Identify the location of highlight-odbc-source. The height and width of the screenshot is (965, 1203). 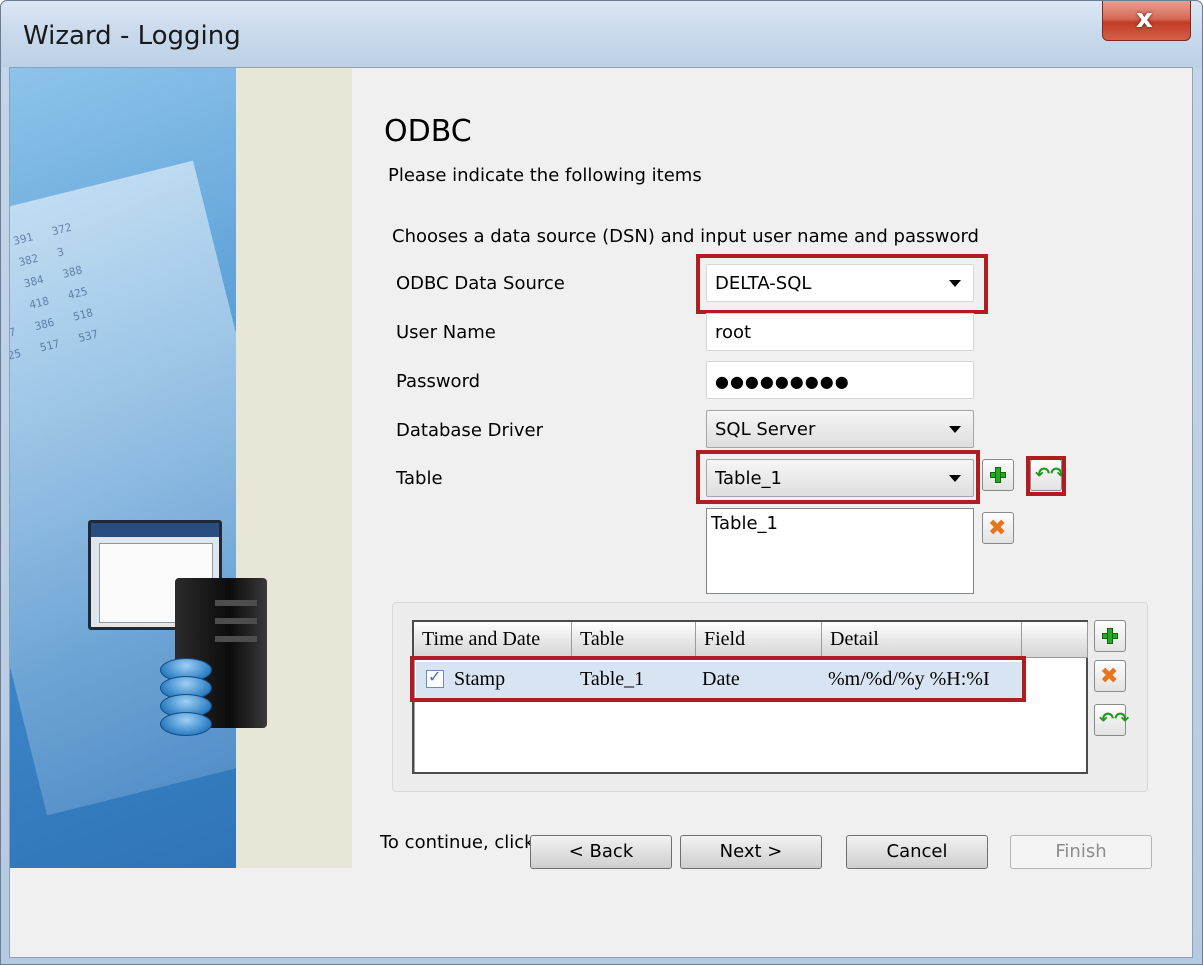
(842, 284).